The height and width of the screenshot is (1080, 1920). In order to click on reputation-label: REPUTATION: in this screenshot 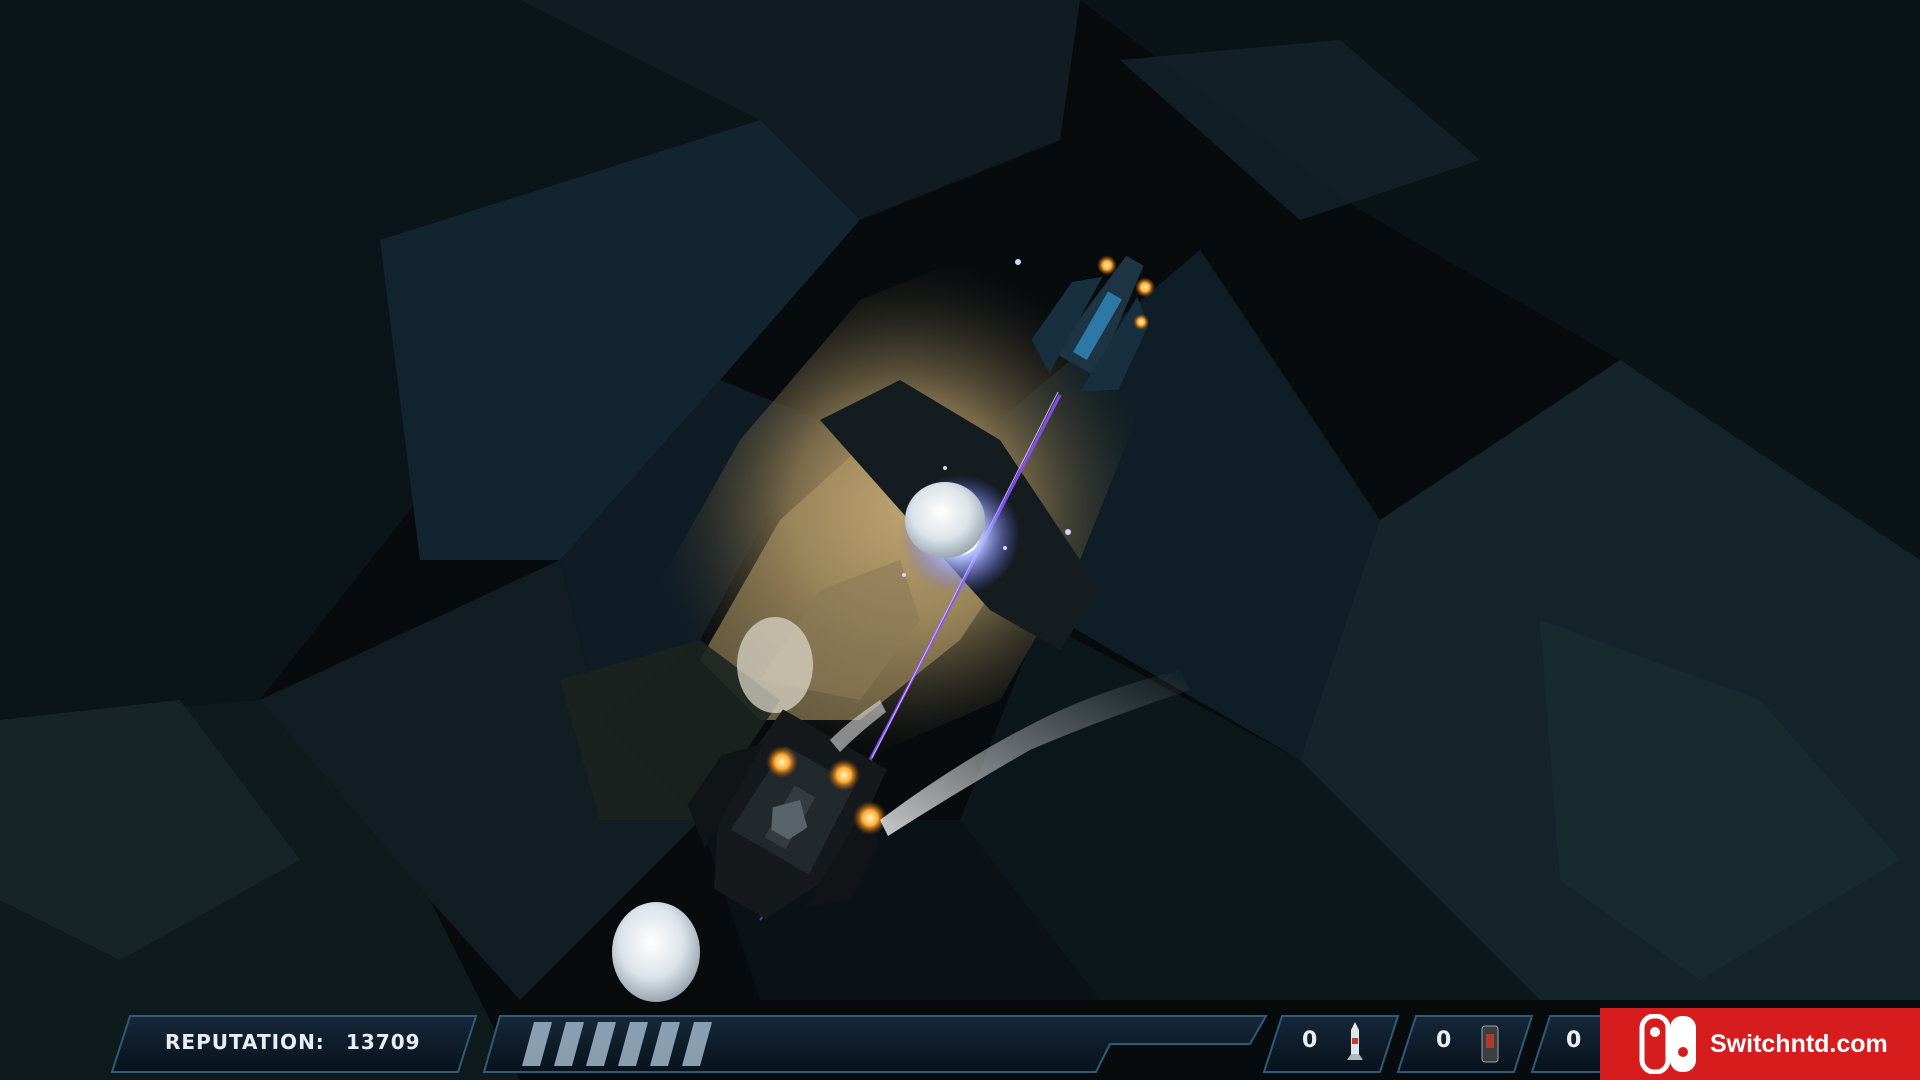, I will do `click(245, 1042)`.